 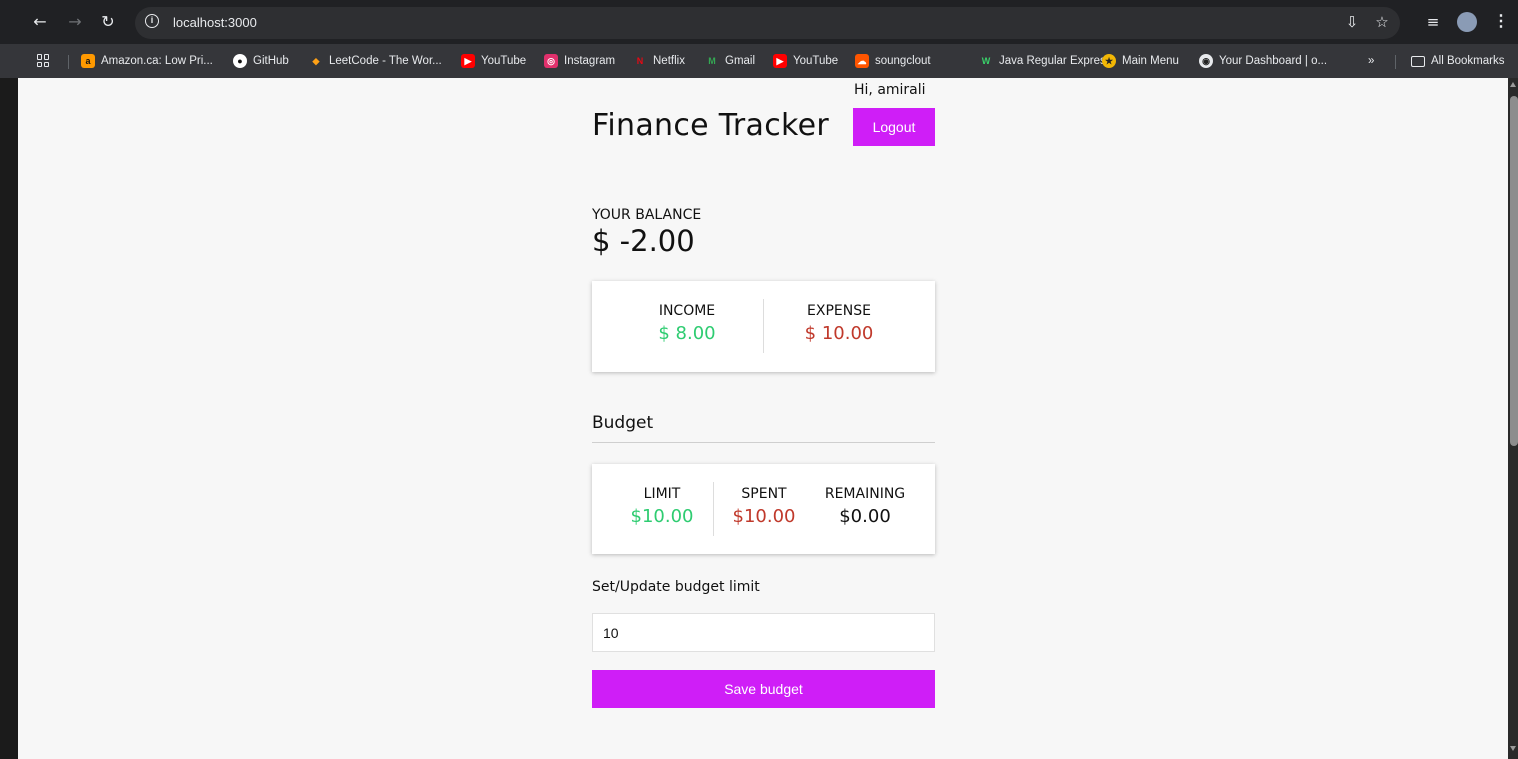 I want to click on bookmark-item: ☁ soungclout, so click(x=893, y=61).